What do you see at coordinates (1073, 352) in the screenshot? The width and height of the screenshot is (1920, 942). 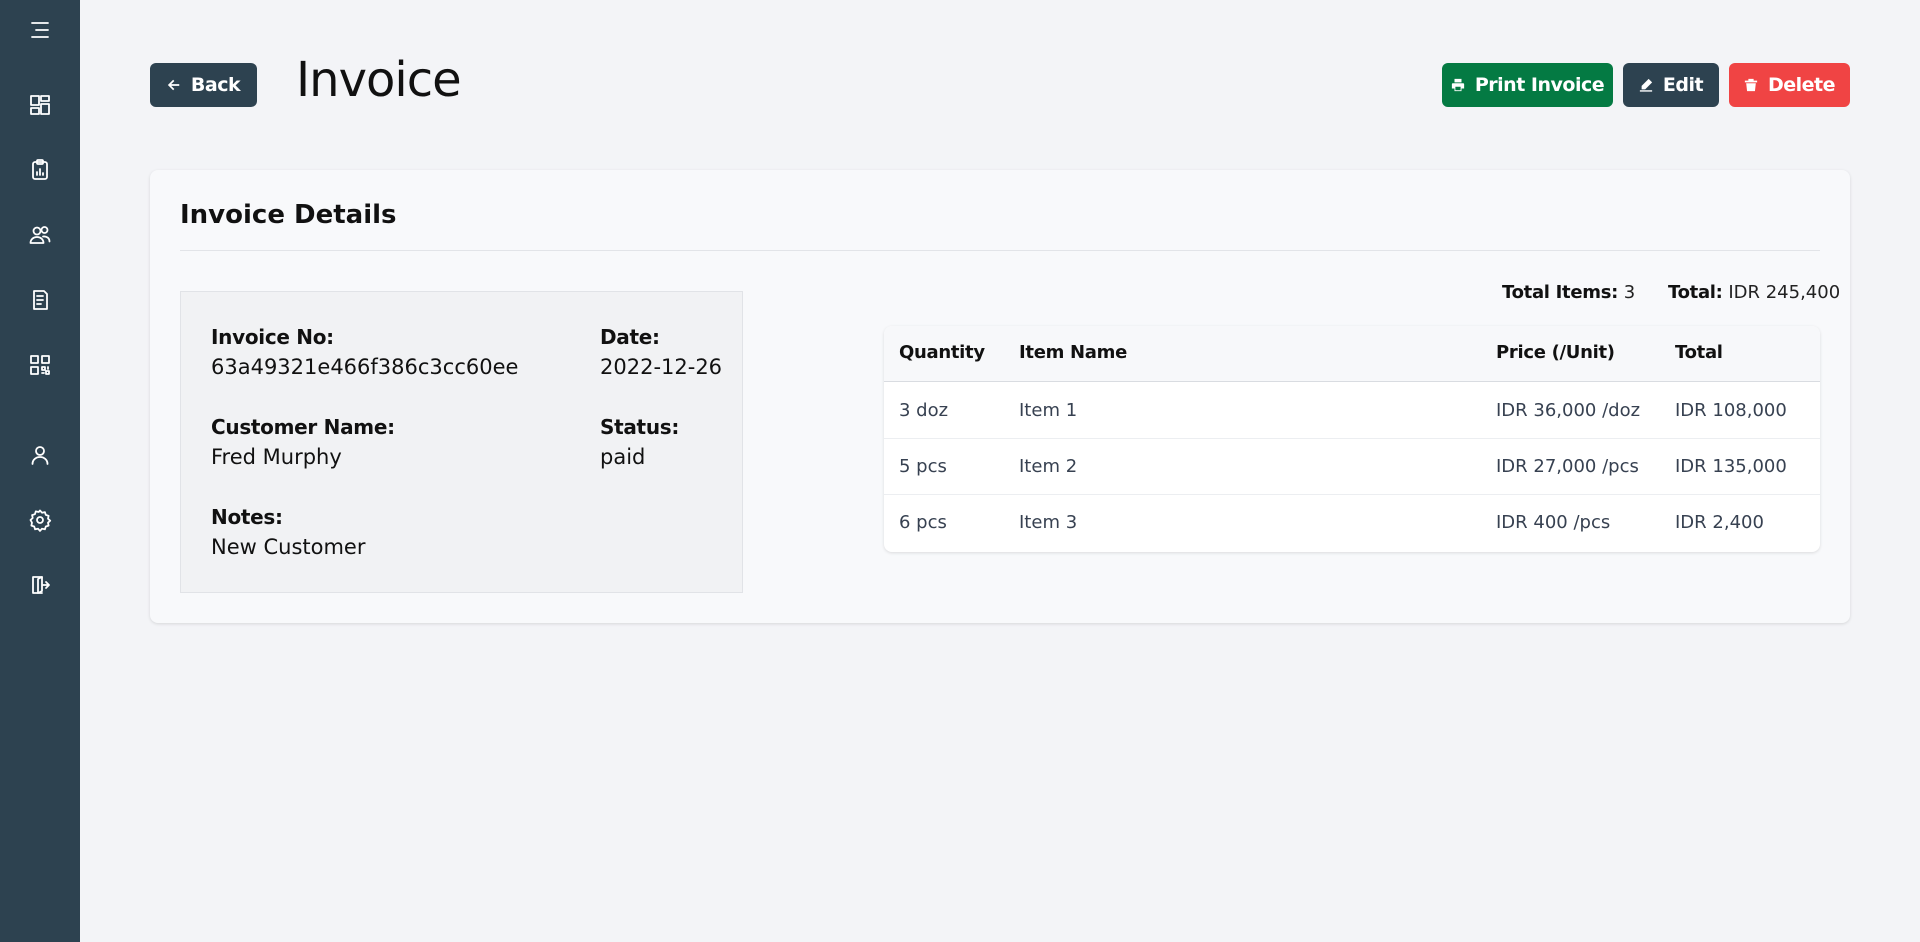 I see `header-item-name: Item Name` at bounding box center [1073, 352].